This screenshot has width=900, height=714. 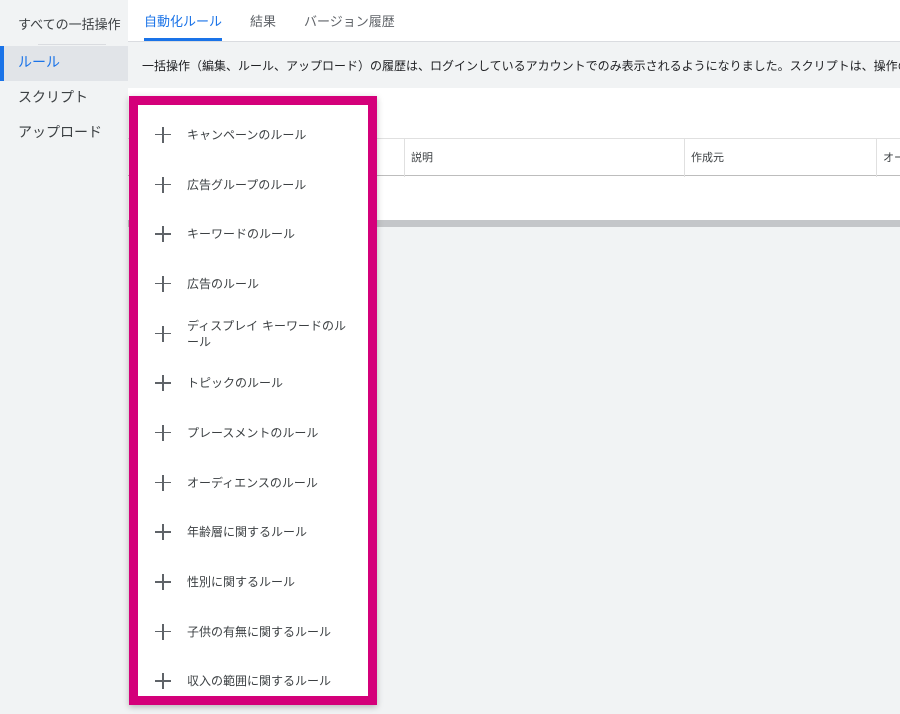 What do you see at coordinates (259, 681) in the screenshot?
I see `menu-item-label: 収入の範囲に関するルール` at bounding box center [259, 681].